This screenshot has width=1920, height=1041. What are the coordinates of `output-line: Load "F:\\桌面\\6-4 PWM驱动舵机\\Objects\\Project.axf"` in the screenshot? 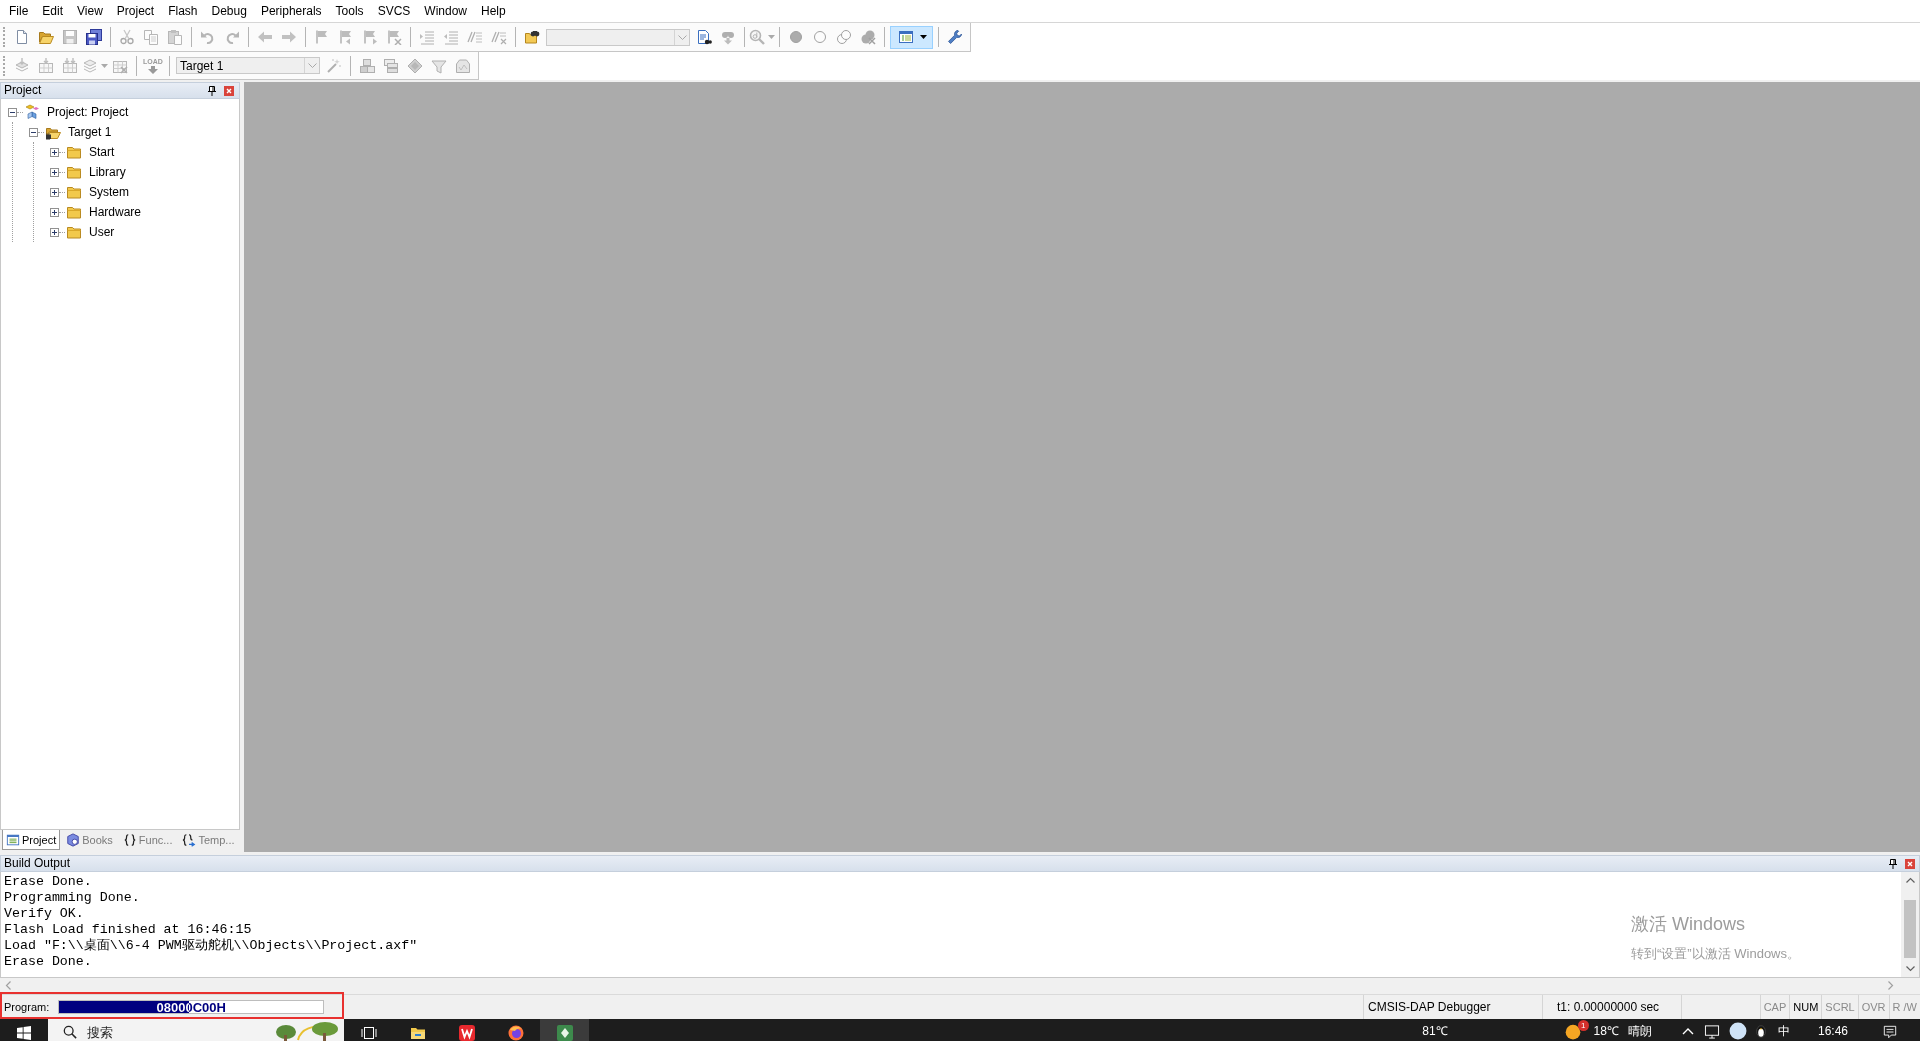 It's located at (211, 946).